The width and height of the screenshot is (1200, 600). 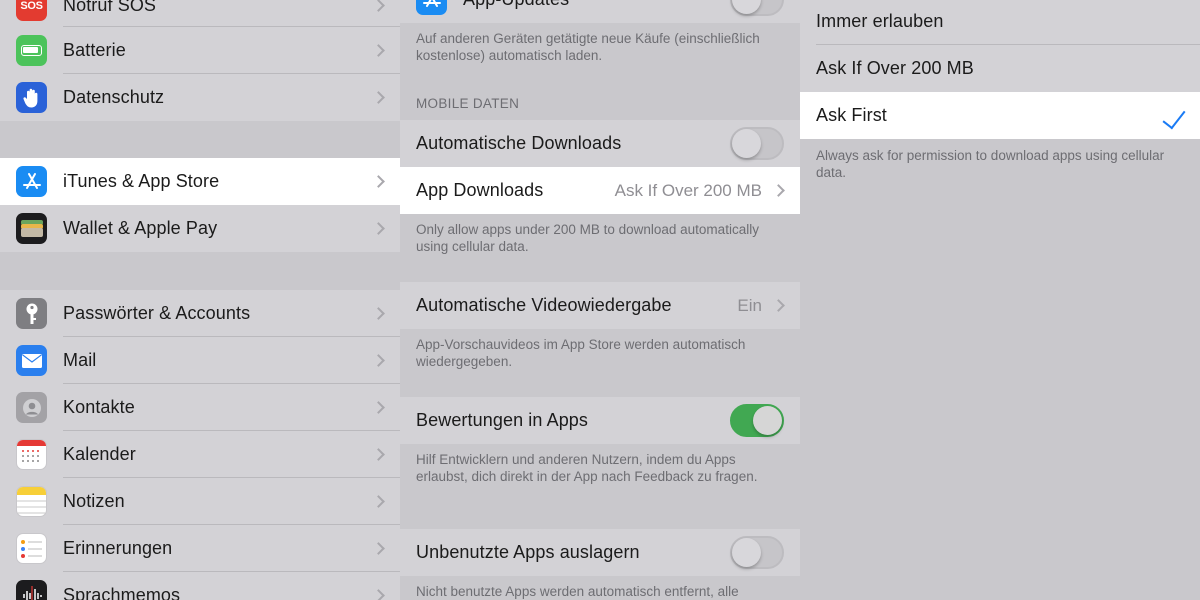 I want to click on settings-item-mail: Mail, so click(x=200, y=360).